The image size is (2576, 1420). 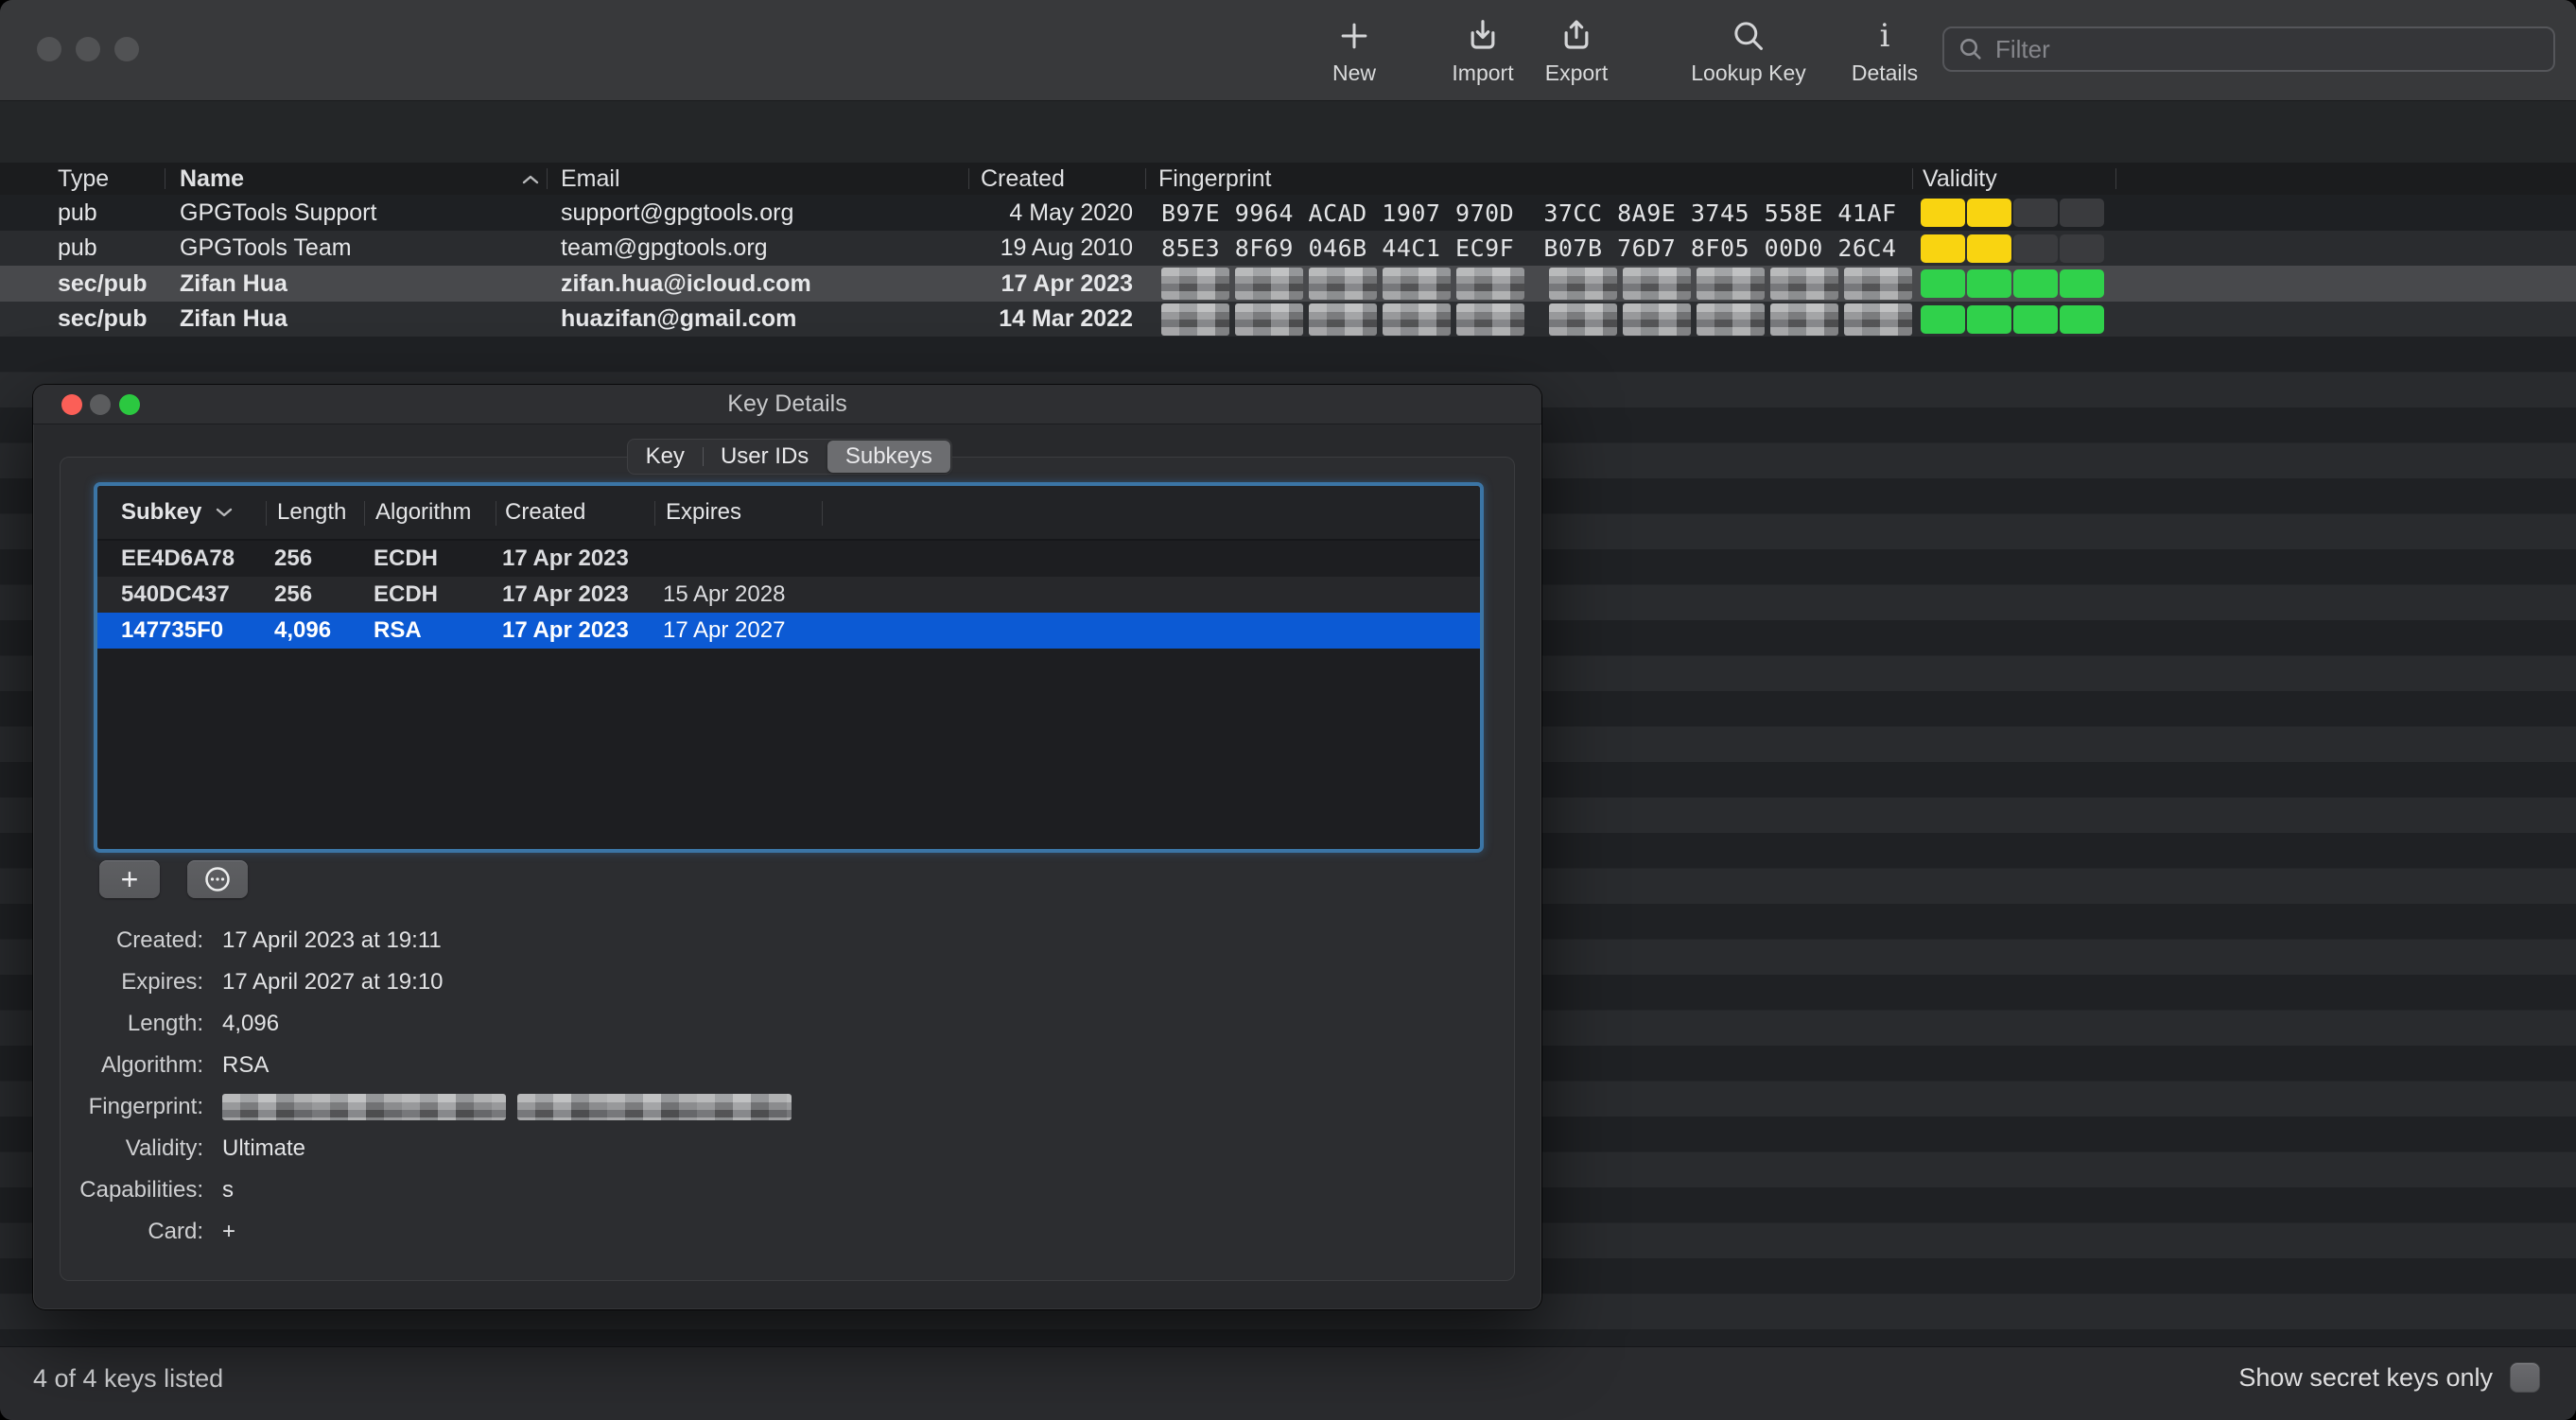 What do you see at coordinates (2525, 1377) in the screenshot?
I see `show-secret-keys-checkbox` at bounding box center [2525, 1377].